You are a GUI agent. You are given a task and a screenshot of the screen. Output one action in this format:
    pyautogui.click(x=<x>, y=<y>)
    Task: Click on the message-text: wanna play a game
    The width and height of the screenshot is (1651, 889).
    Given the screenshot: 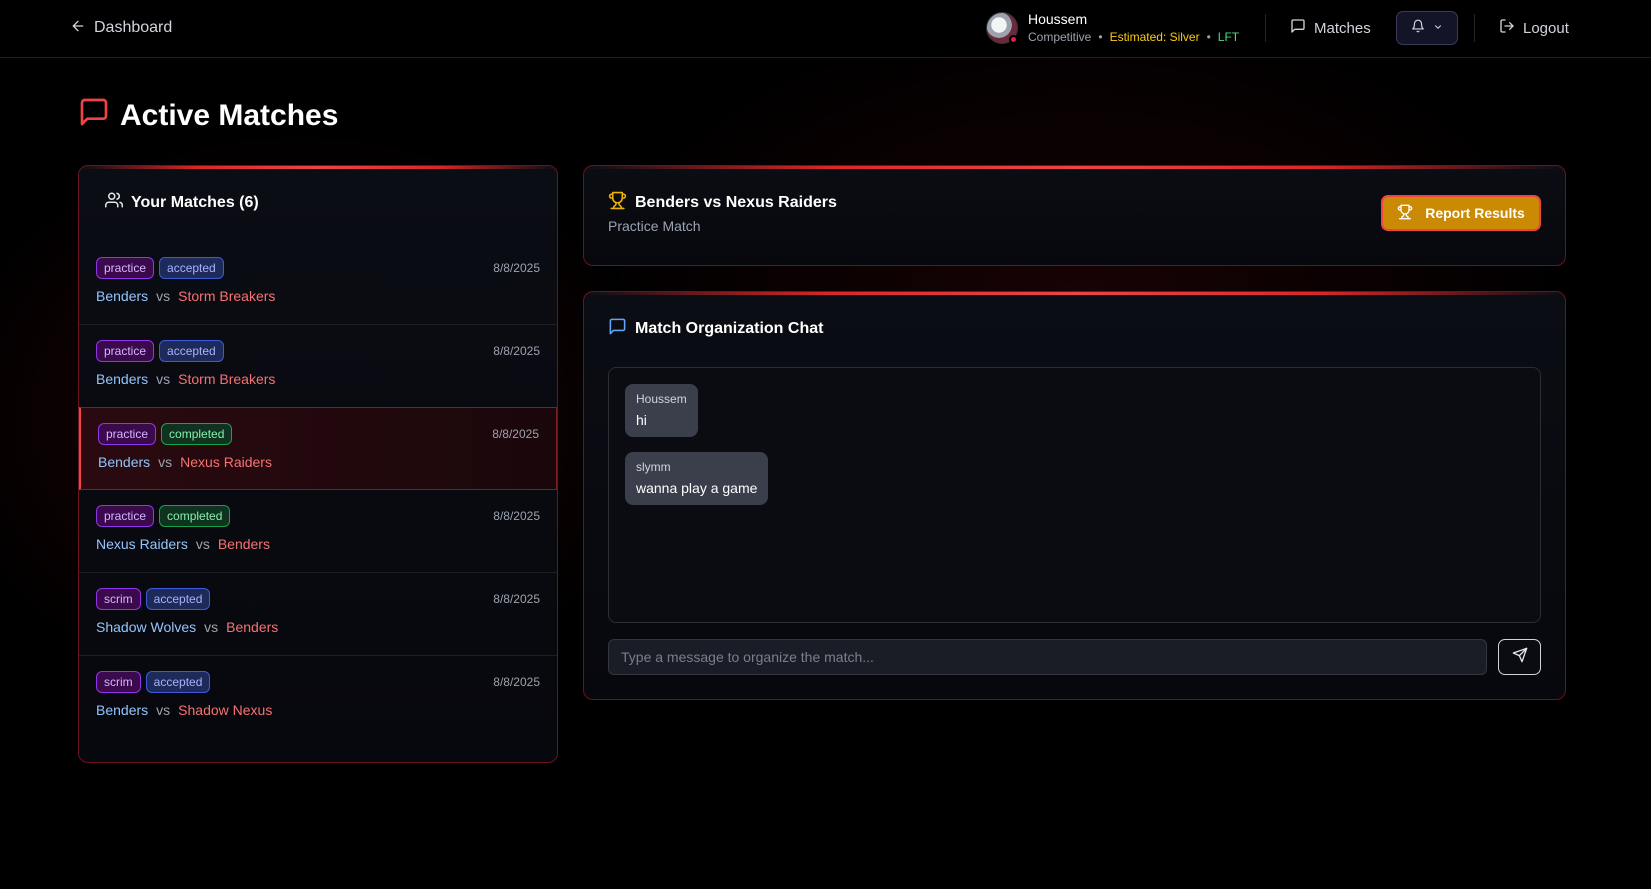 What is the action you would take?
    pyautogui.click(x=697, y=488)
    